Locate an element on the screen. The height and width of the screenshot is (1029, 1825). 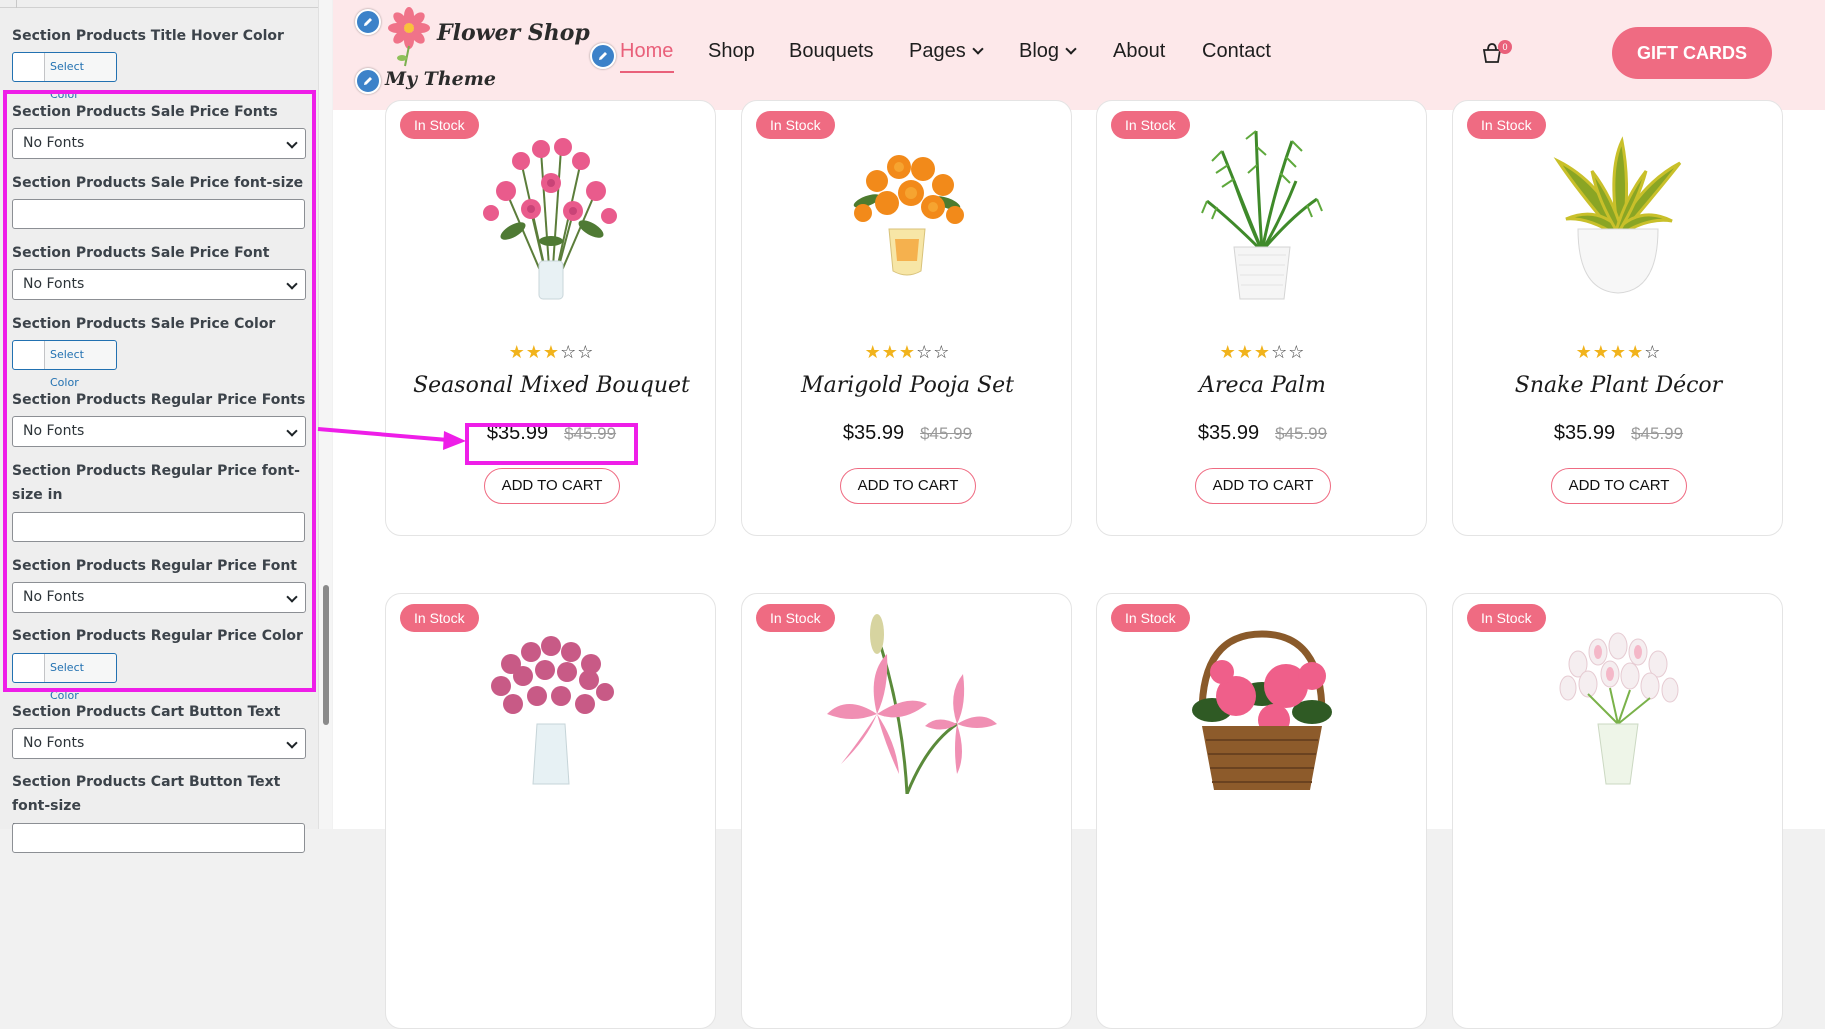
cart-button-font-size-input is located at coordinates (158, 838).